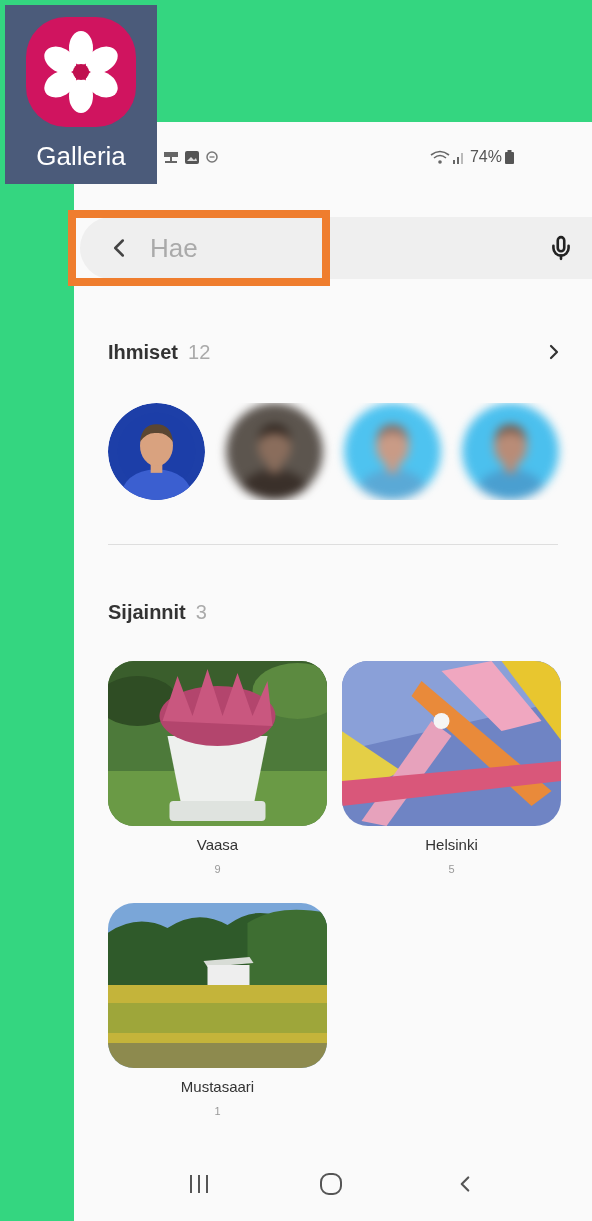 This screenshot has height=1221, width=592. I want to click on section-count: 12, so click(199, 352).